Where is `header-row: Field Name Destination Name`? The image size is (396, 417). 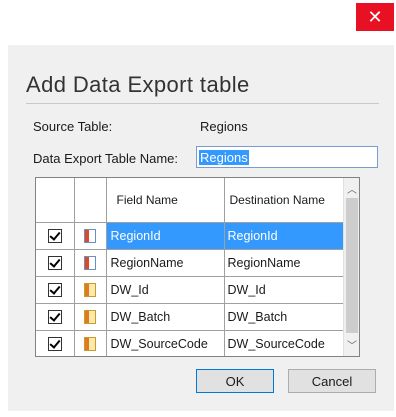 header-row: Field Name Destination Name is located at coordinates (190, 200).